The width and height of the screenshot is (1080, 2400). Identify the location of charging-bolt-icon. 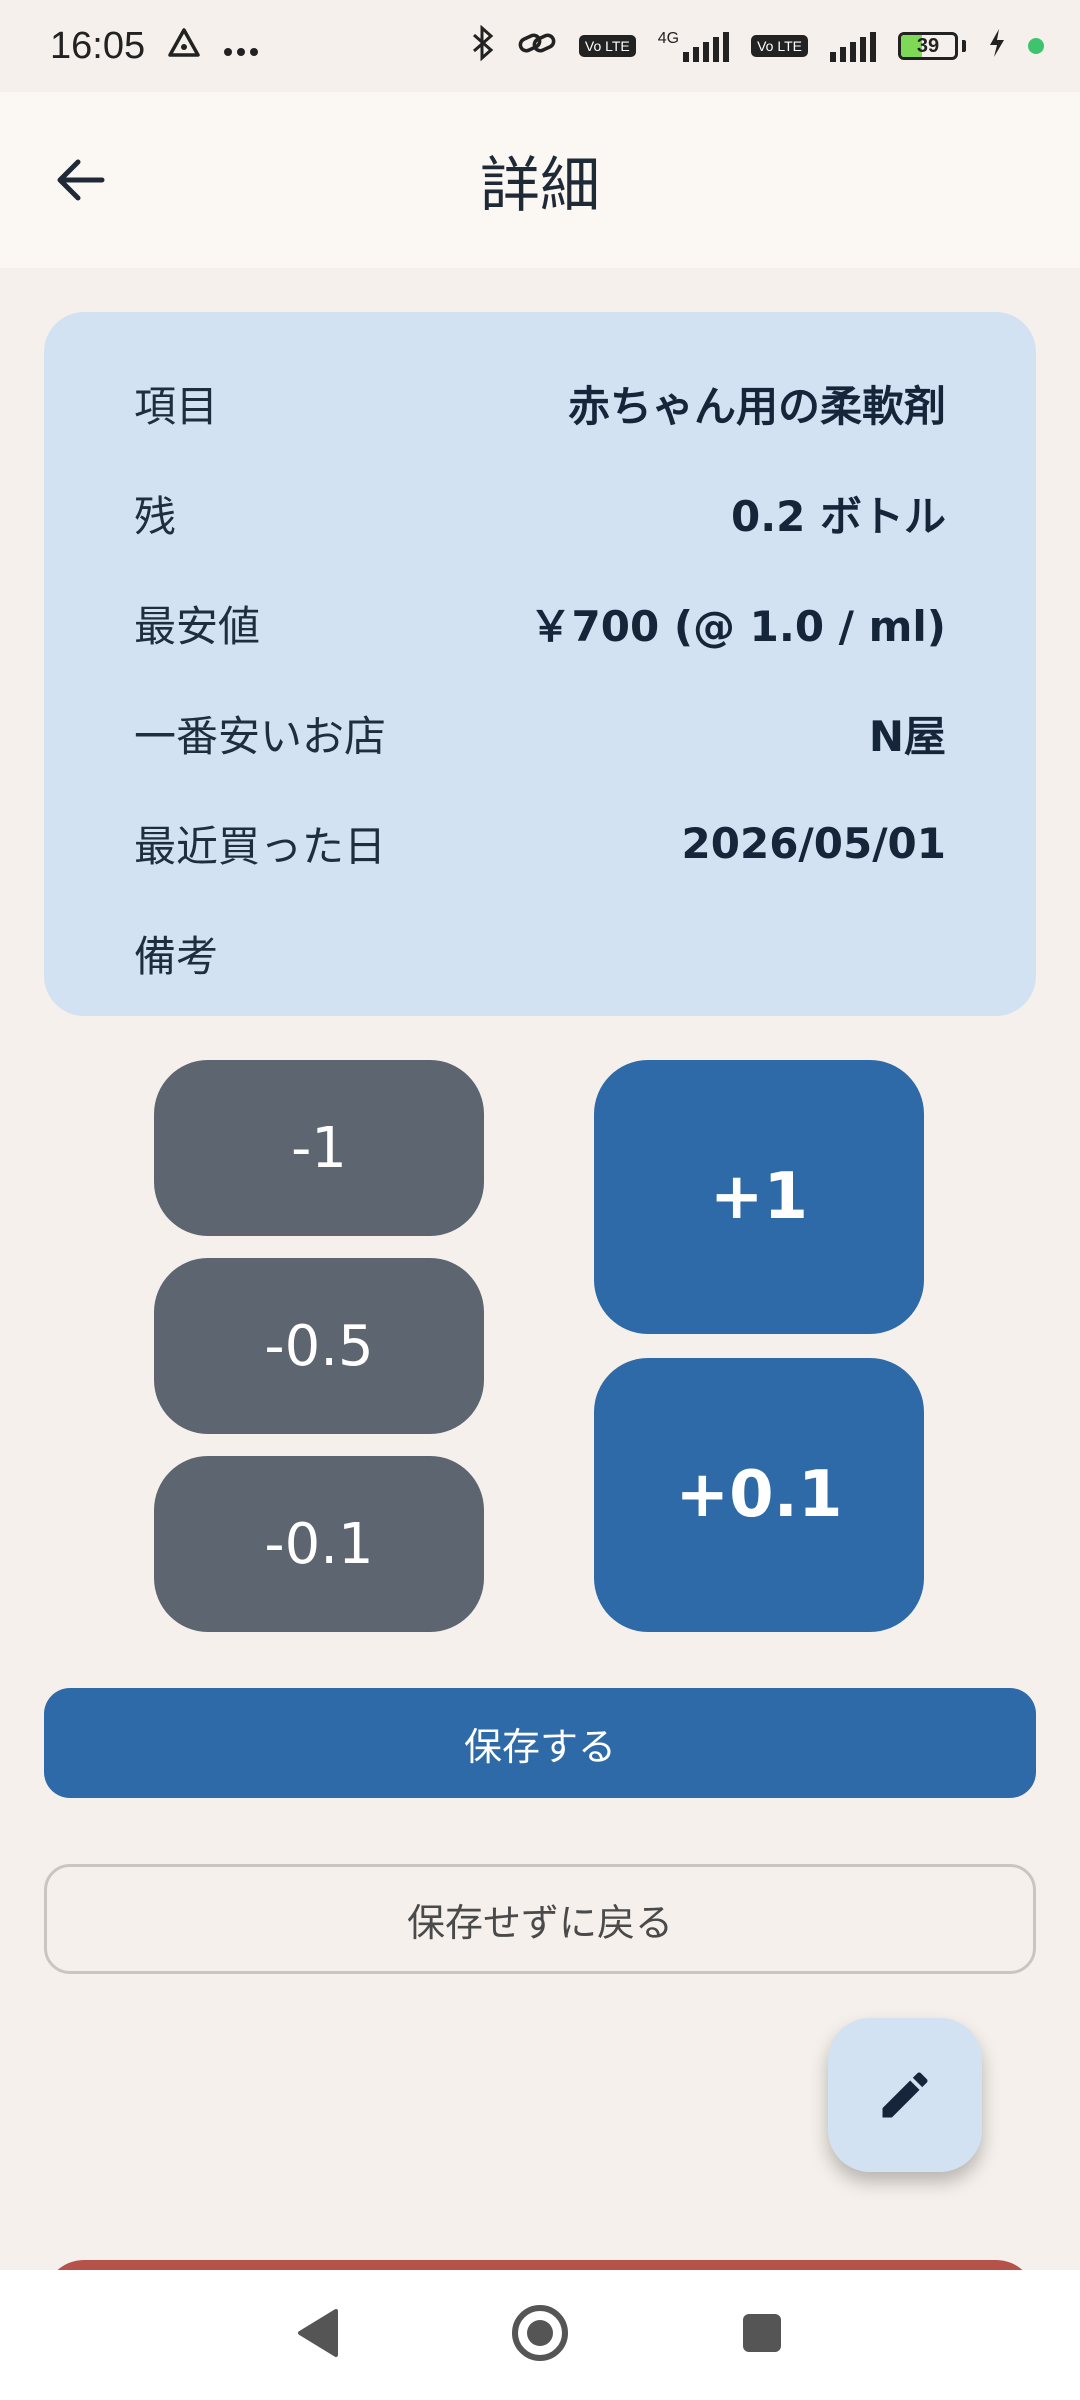
(997, 46).